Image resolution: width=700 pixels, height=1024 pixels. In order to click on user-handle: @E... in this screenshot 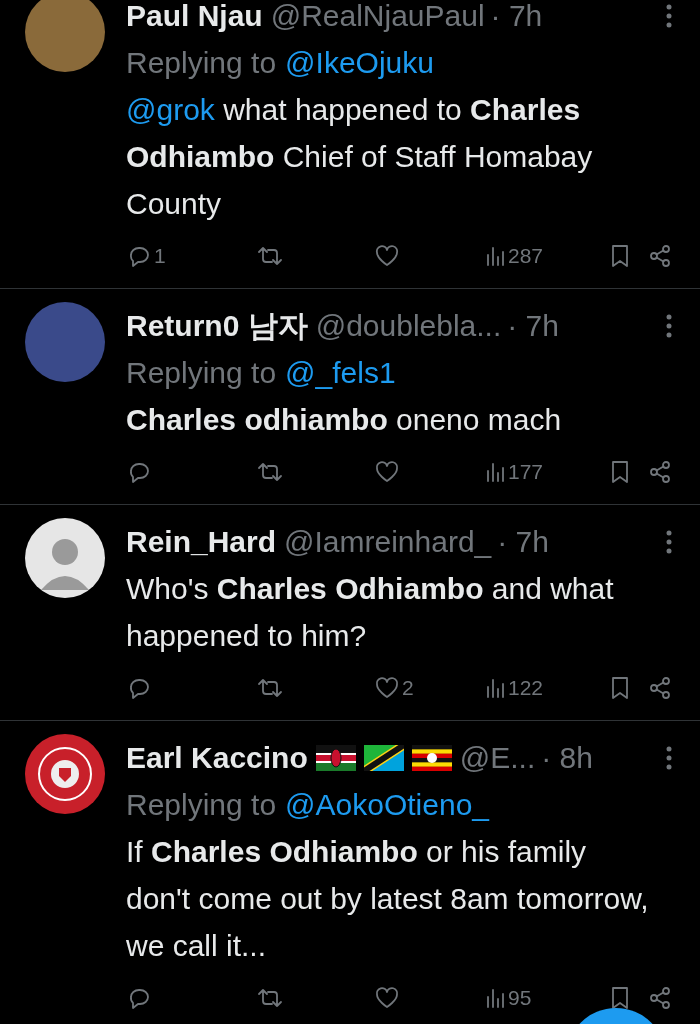, I will do `click(497, 757)`.